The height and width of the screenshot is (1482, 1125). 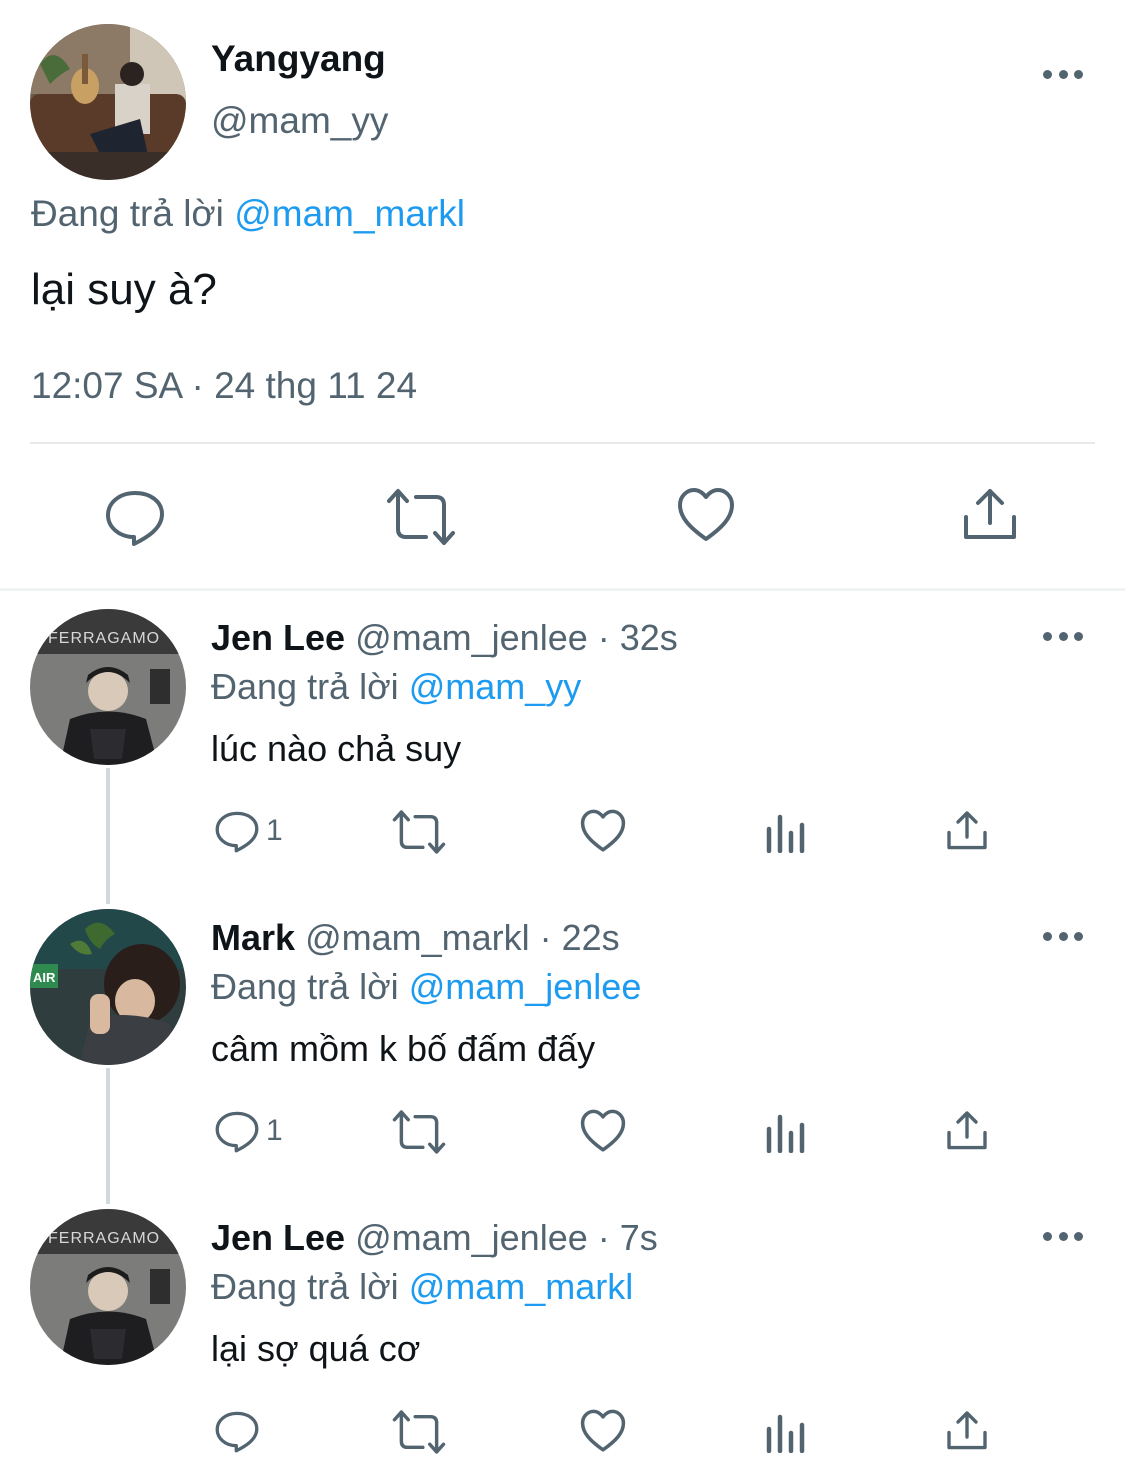 I want to click on replying-to: Đang trả lời @mam_jenlee, so click(x=426, y=987).